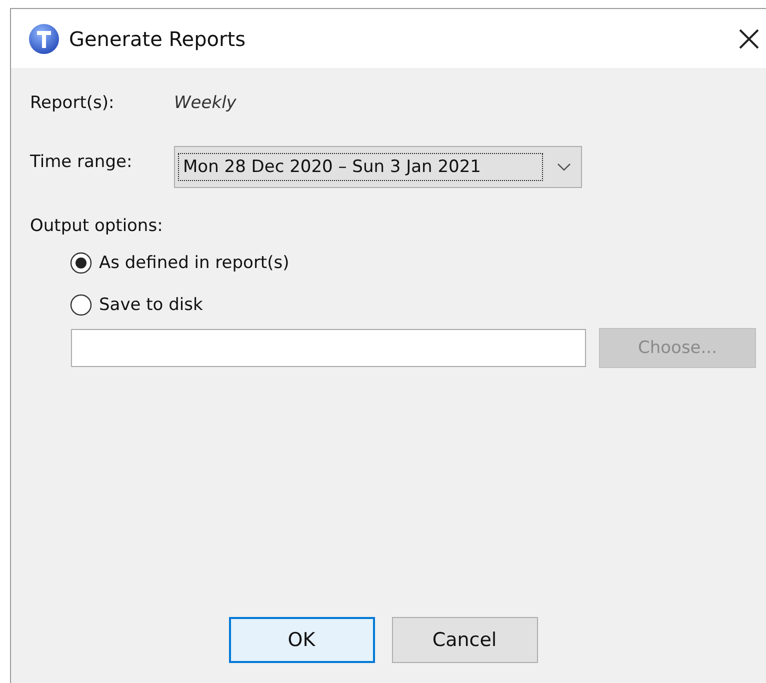  I want to click on path-field, so click(328, 348).